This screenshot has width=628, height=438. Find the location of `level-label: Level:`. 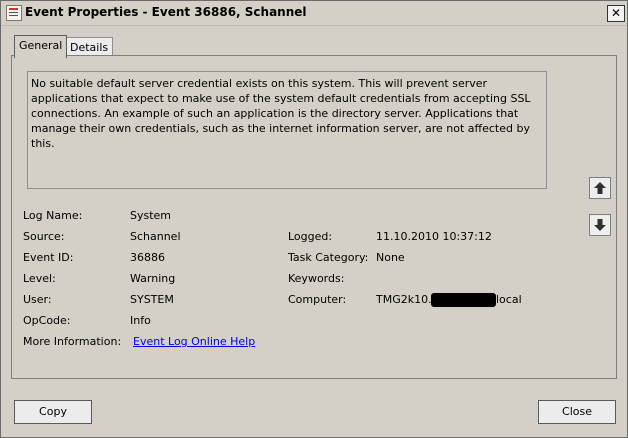

level-label: Level: is located at coordinates (39, 278).